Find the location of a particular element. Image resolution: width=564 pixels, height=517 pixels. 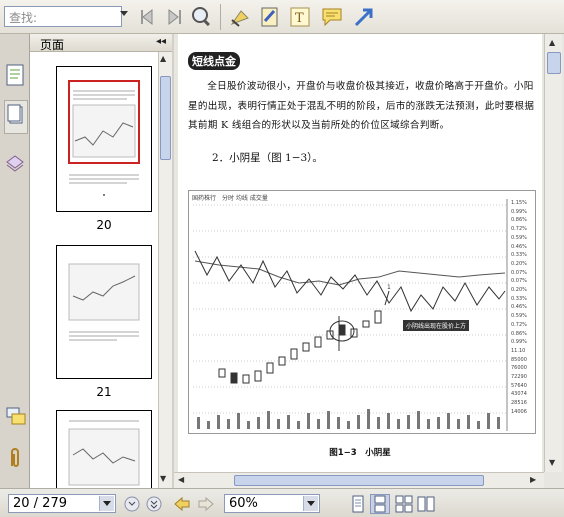

search-icon is located at coordinates (202, 17).